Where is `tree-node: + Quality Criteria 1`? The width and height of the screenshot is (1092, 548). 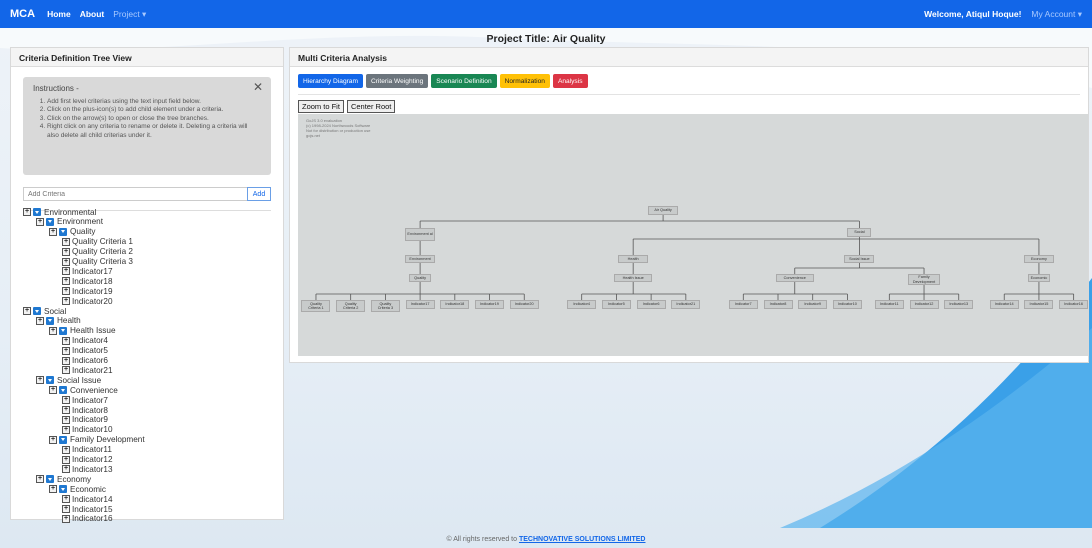
tree-node: + Quality Criteria 1 is located at coordinates (97, 242).